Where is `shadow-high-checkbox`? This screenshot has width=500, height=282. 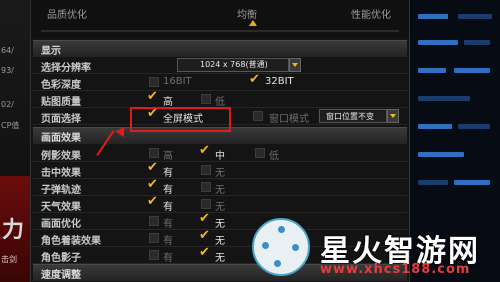 shadow-high-checkbox is located at coordinates (154, 153).